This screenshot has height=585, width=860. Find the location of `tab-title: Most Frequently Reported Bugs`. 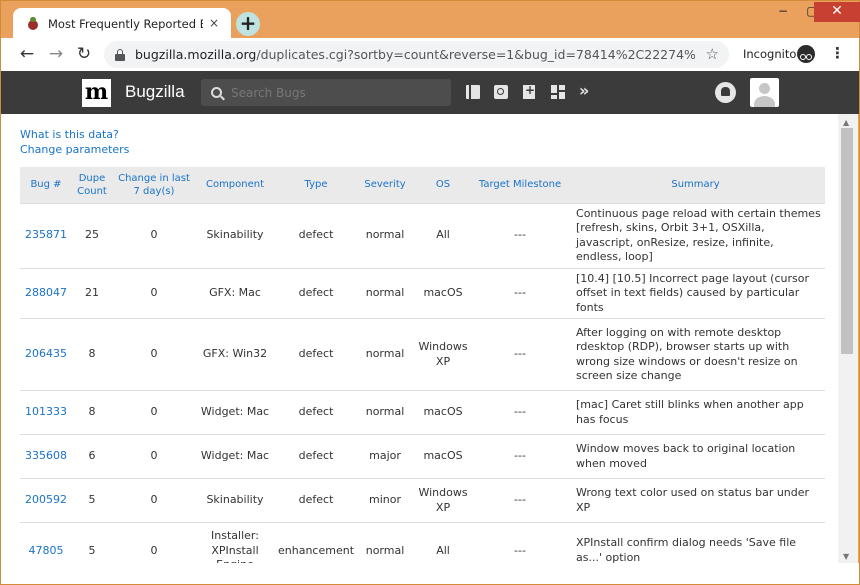

tab-title: Most Frequently Reported Bugs is located at coordinates (125, 23).